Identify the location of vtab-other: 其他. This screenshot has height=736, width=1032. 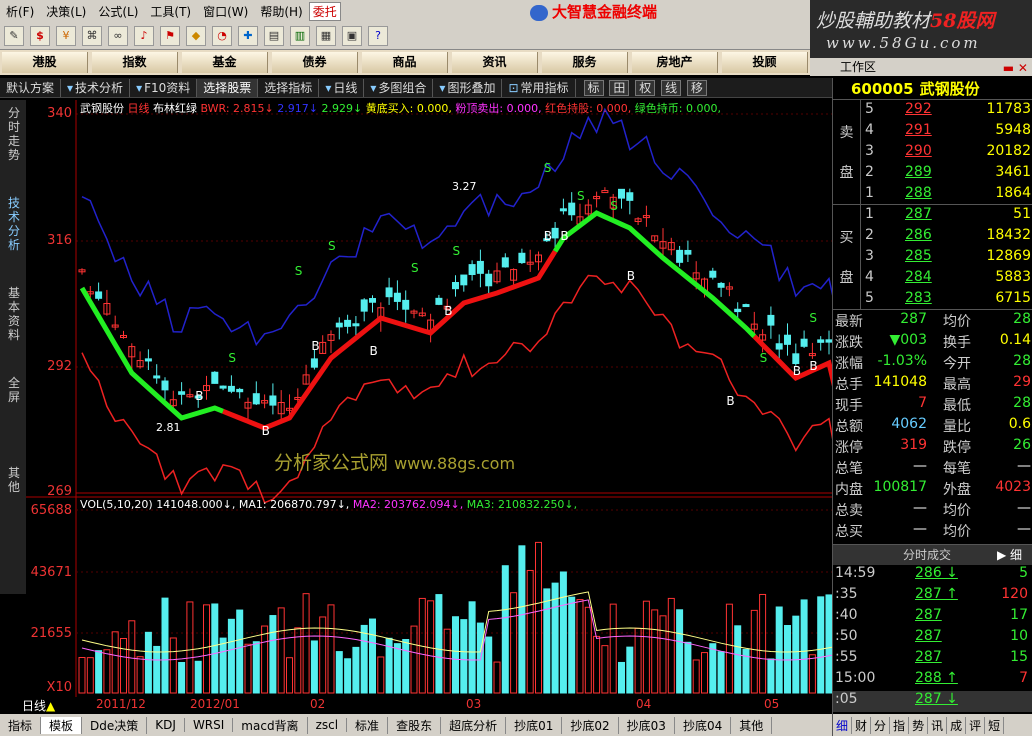
(14, 480).